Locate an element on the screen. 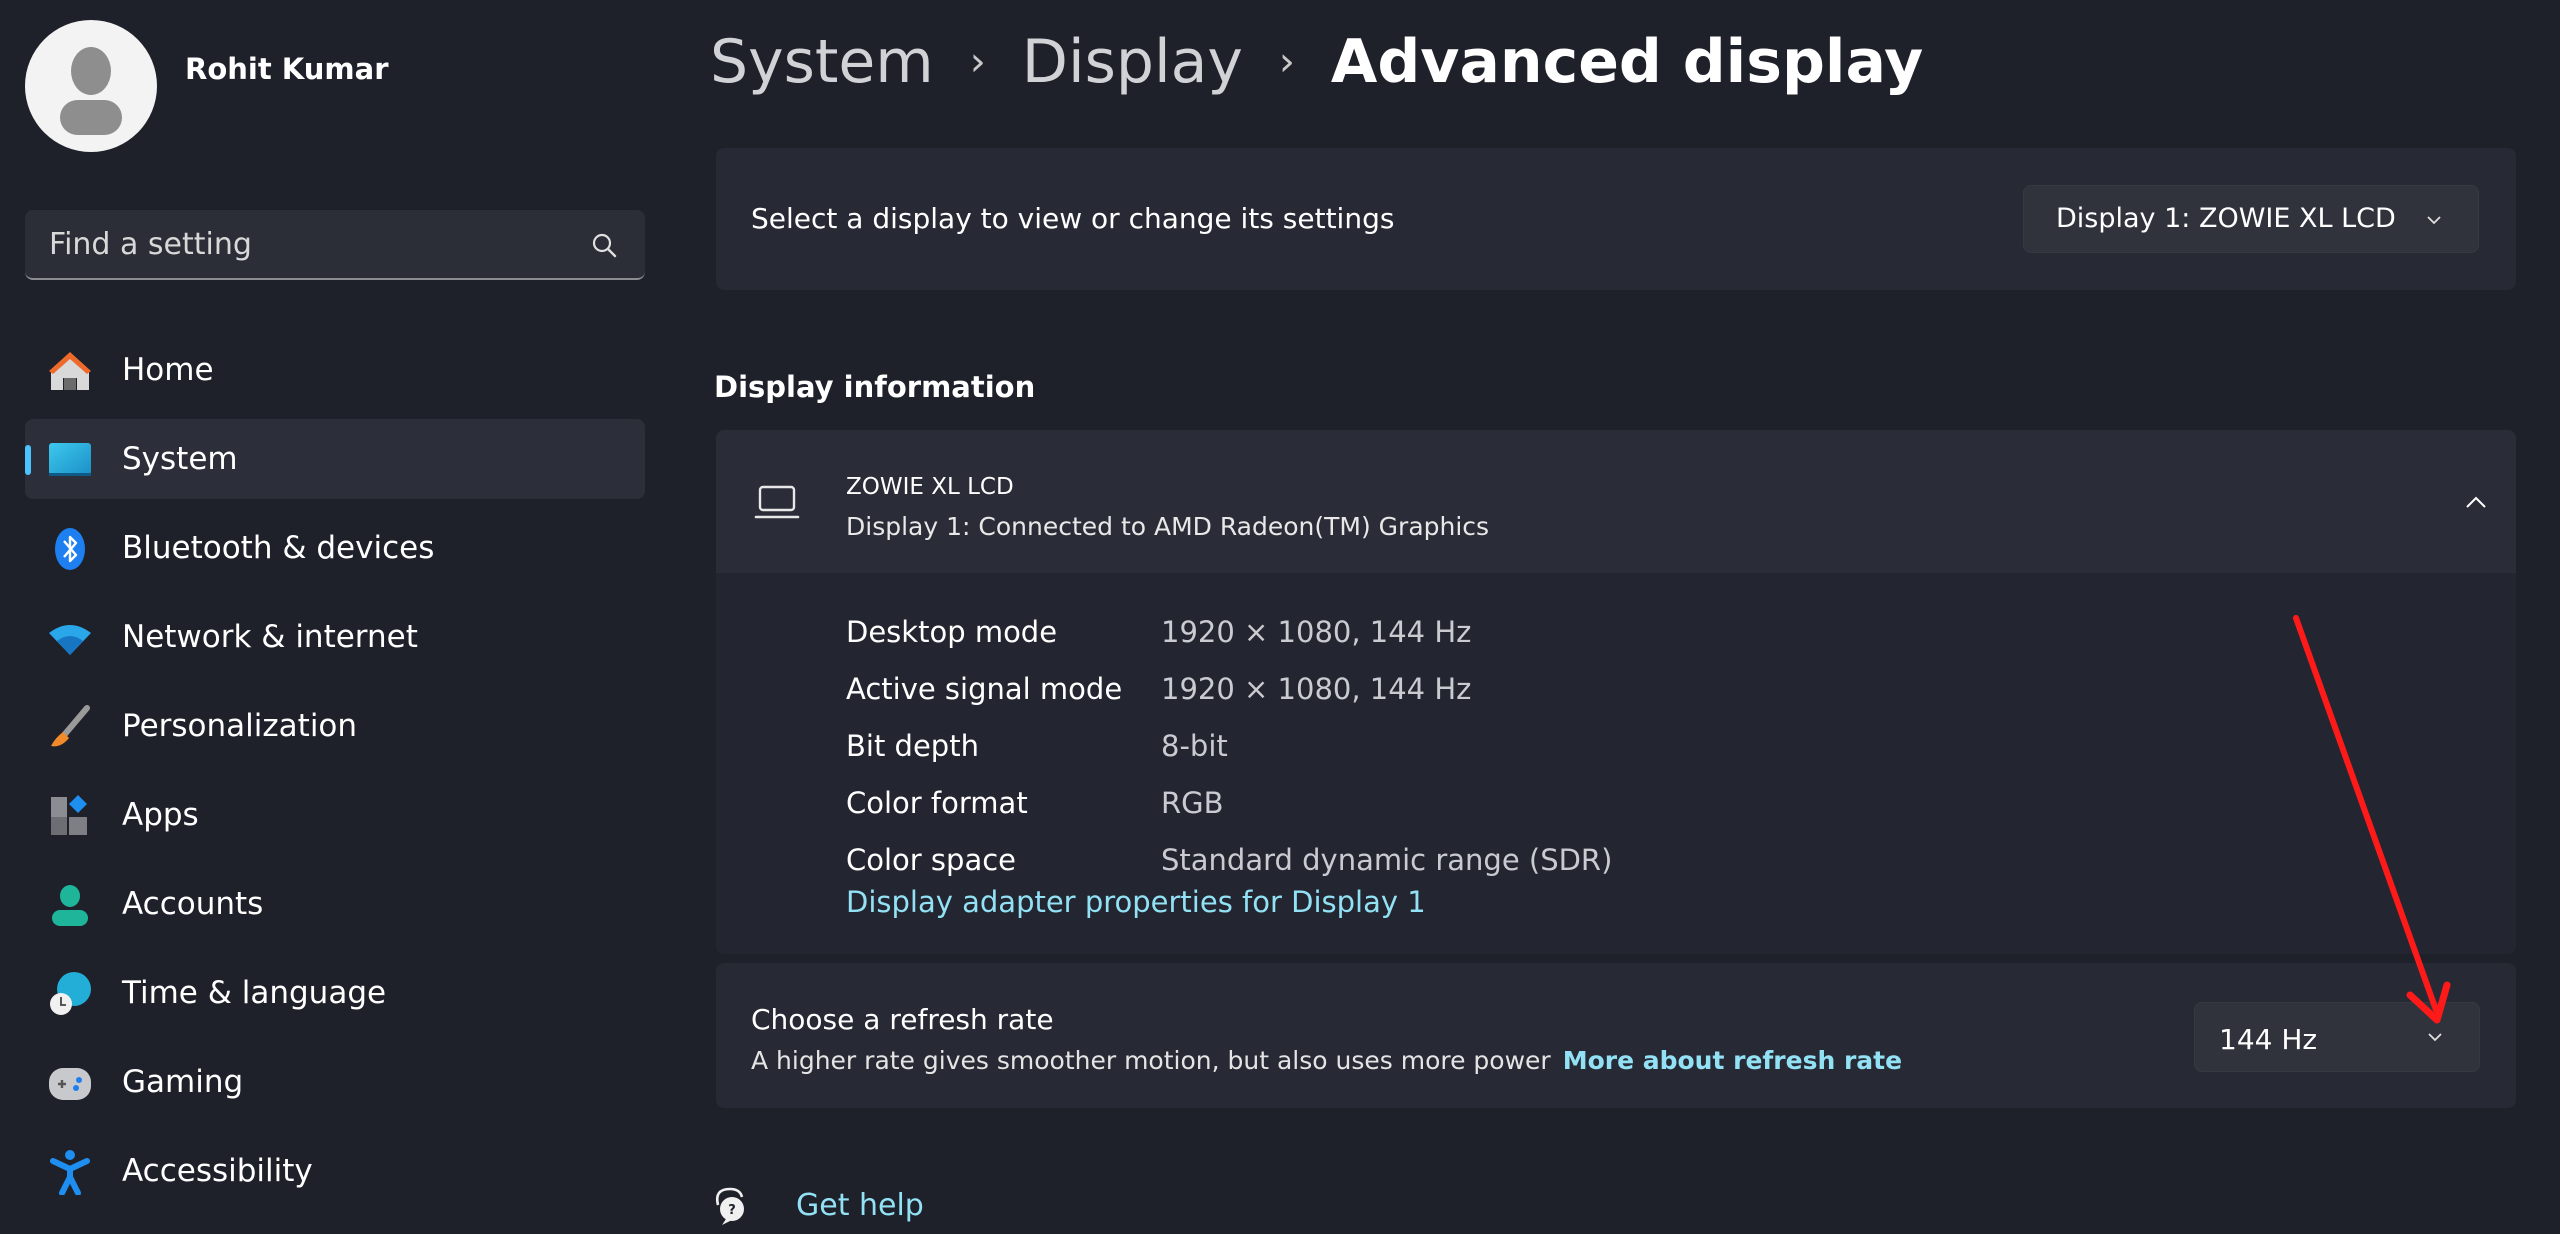  display-select-dropdown: Display 1: ZOWIE XL LCD is located at coordinates (2251, 219).